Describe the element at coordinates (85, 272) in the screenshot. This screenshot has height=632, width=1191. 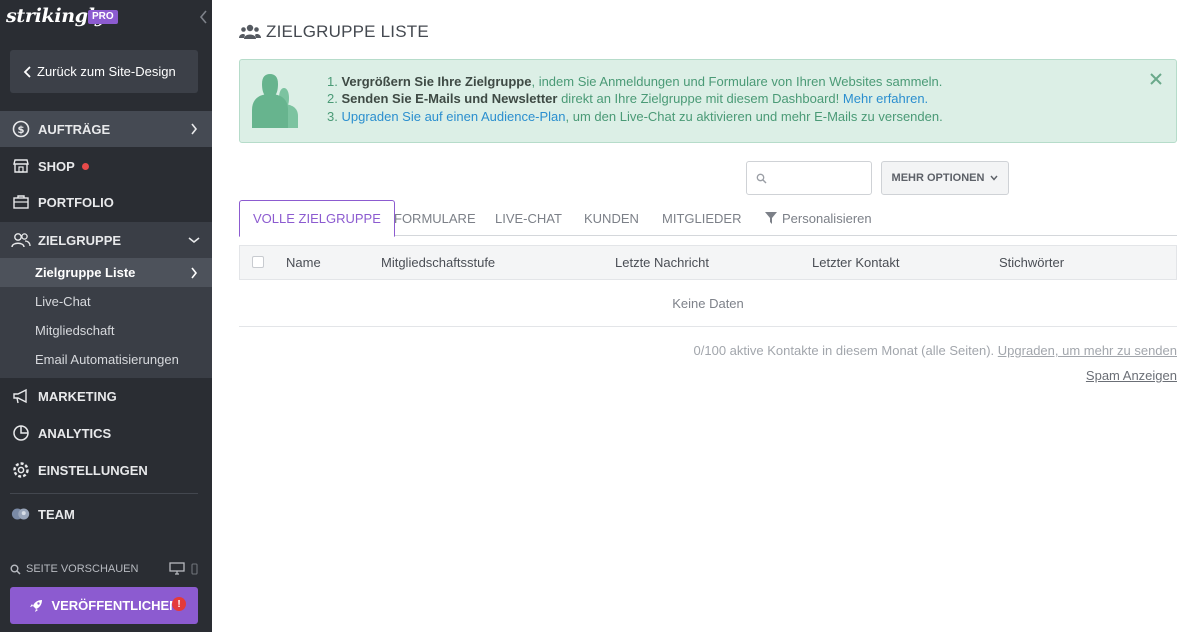
I see `subitem-label: Zielgruppe Liste` at that location.